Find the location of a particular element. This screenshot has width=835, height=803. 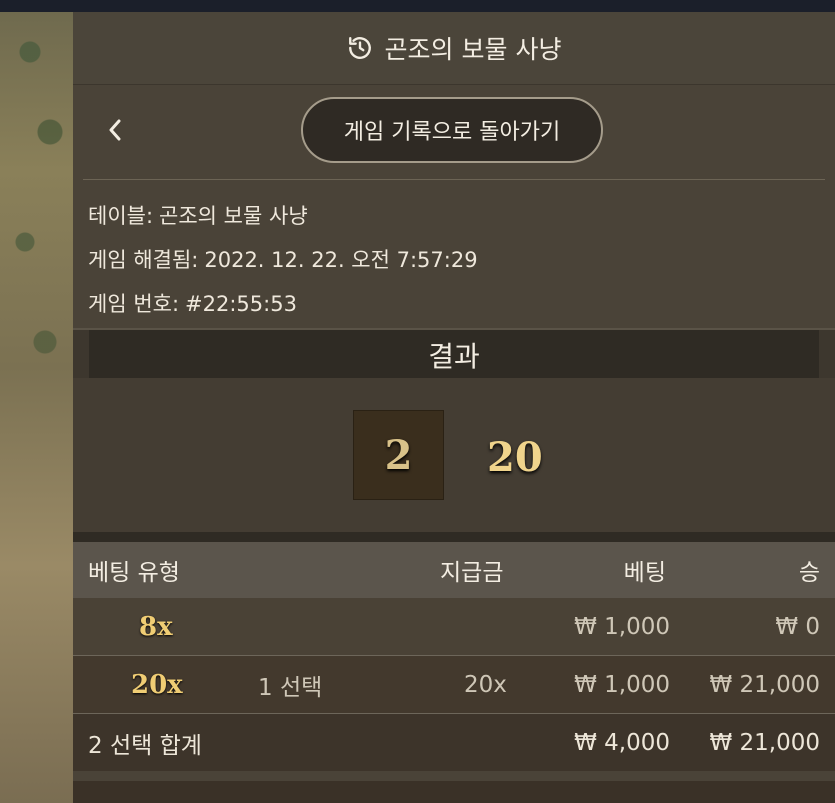

title-bar: 곤조의 보물 사냥 is located at coordinates (454, 48).